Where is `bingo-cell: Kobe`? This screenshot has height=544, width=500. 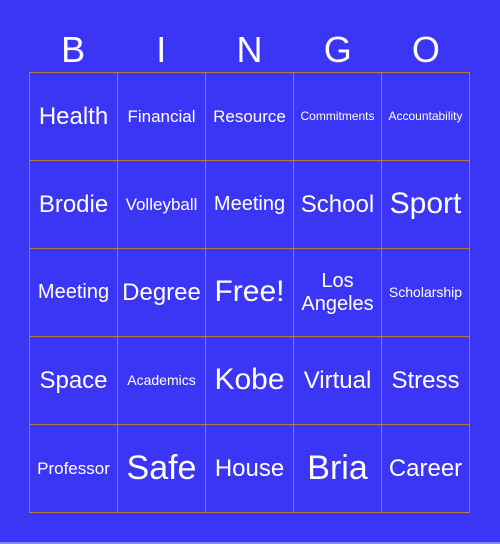
bingo-cell: Kobe is located at coordinates (250, 381).